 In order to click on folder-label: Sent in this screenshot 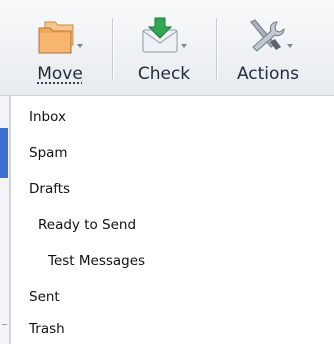, I will do `click(44, 297)`.